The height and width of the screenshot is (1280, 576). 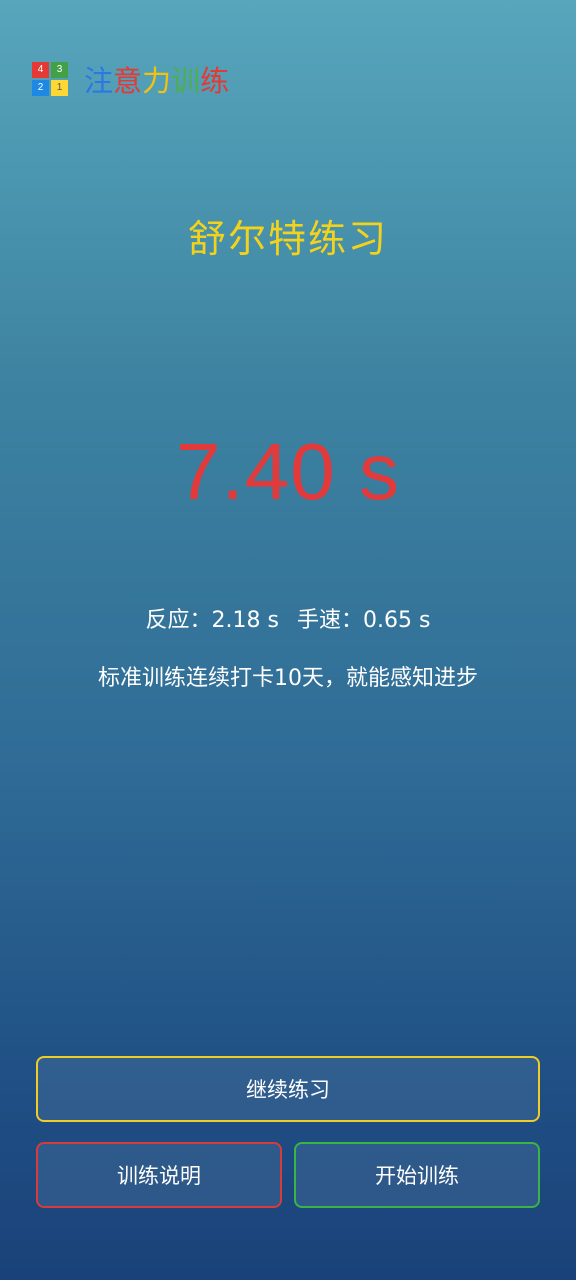 I want to click on logo-grid-icon: 4 3 2 1, so click(x=50, y=79).